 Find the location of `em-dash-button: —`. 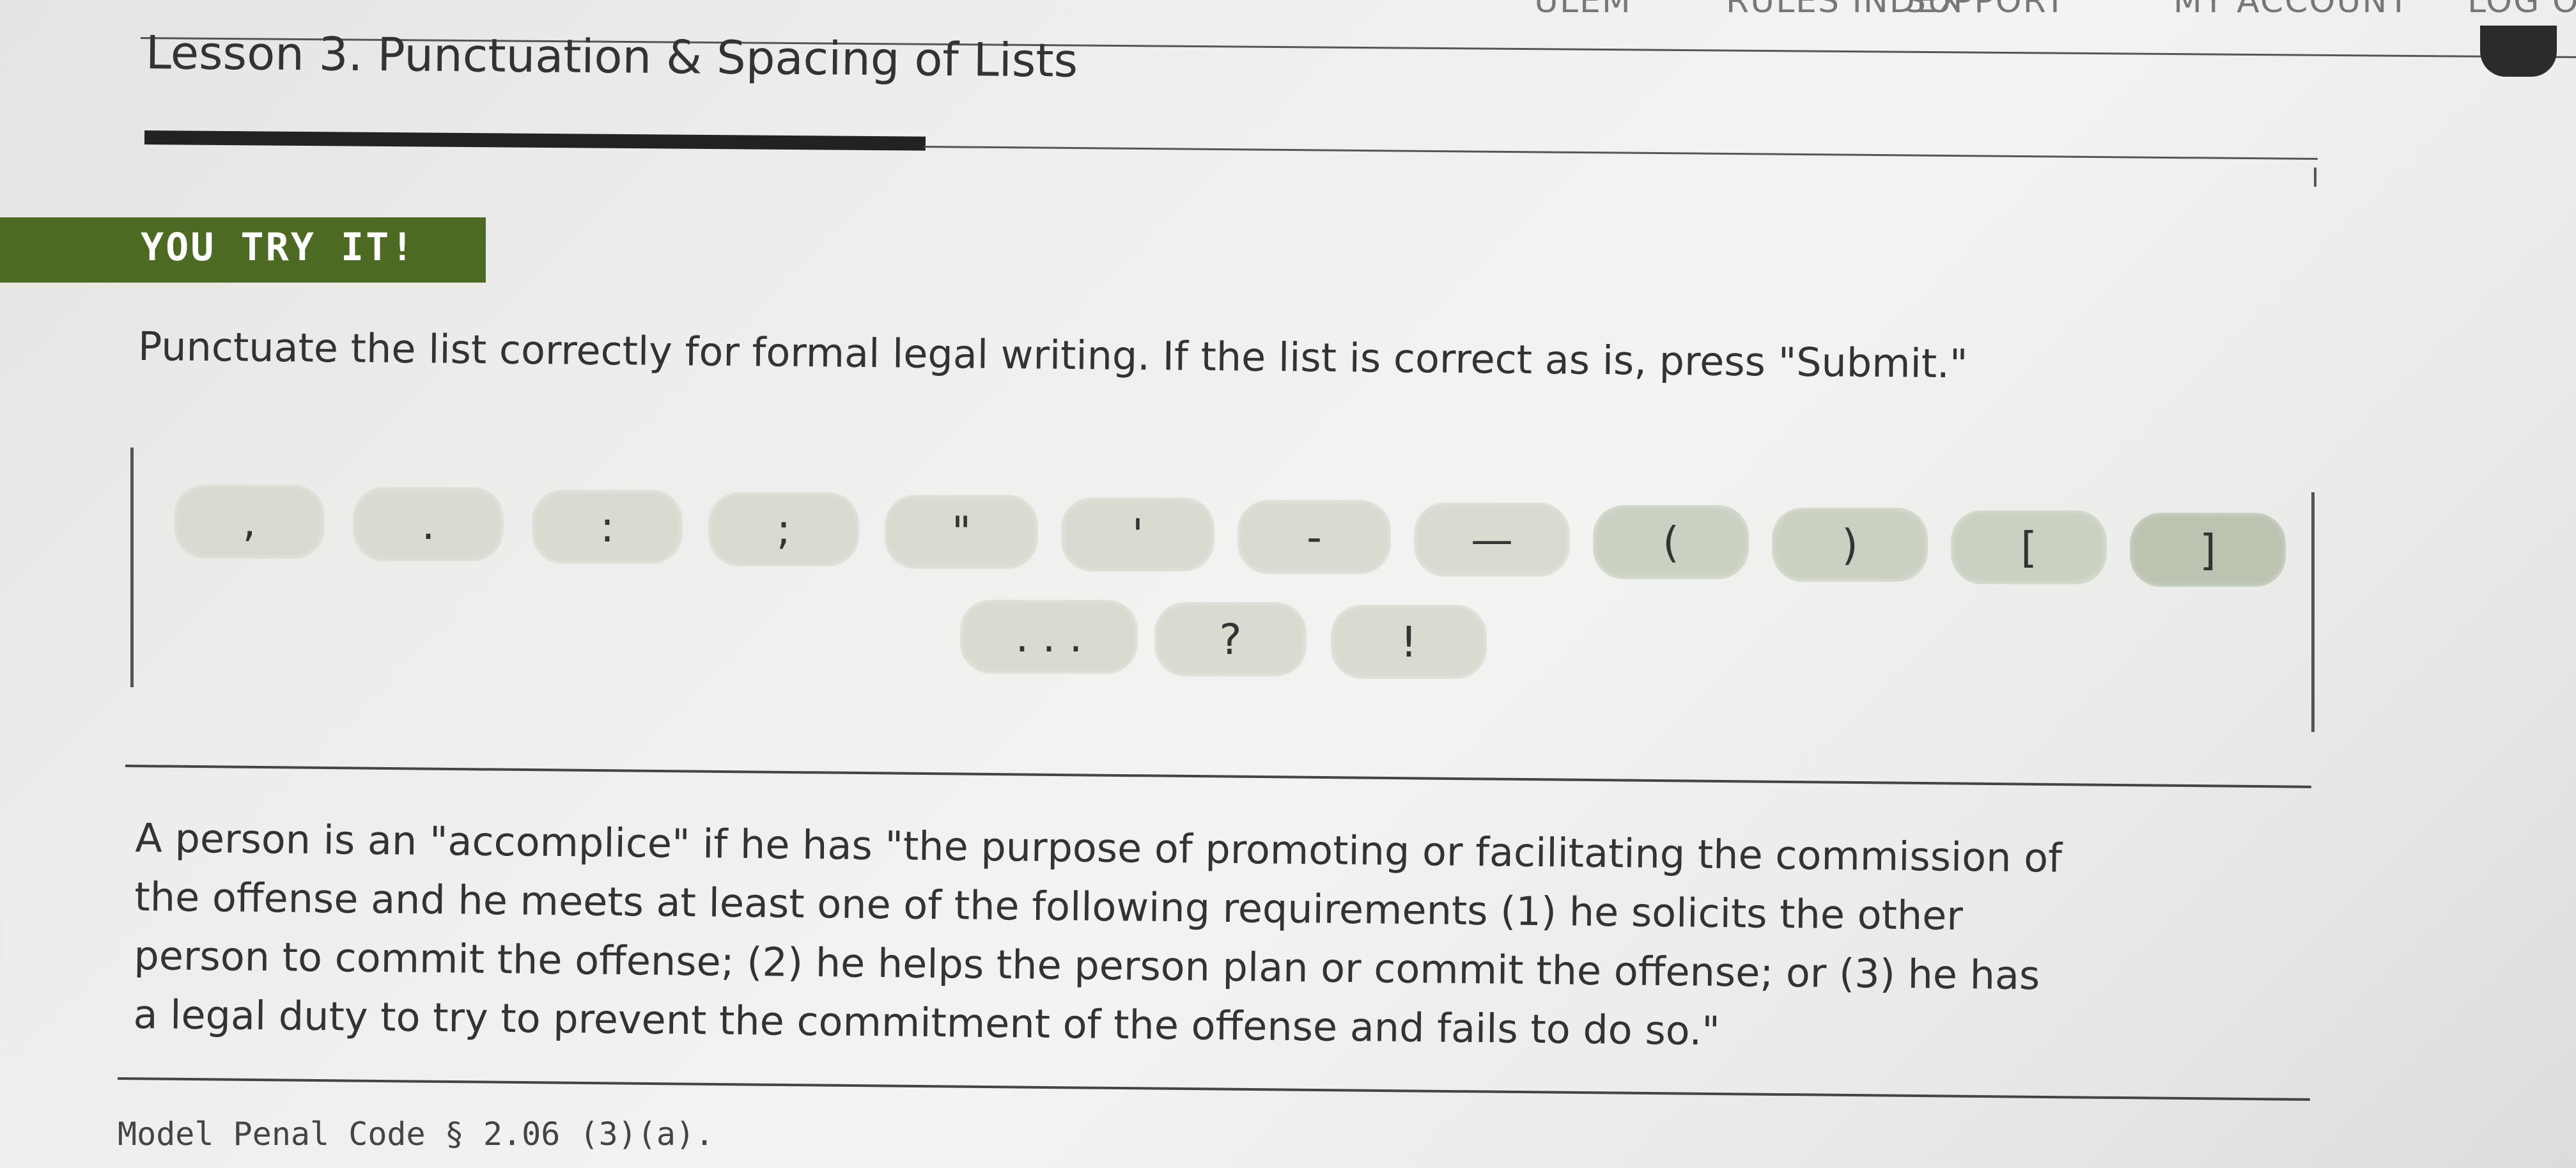

em-dash-button: — is located at coordinates (1492, 539).